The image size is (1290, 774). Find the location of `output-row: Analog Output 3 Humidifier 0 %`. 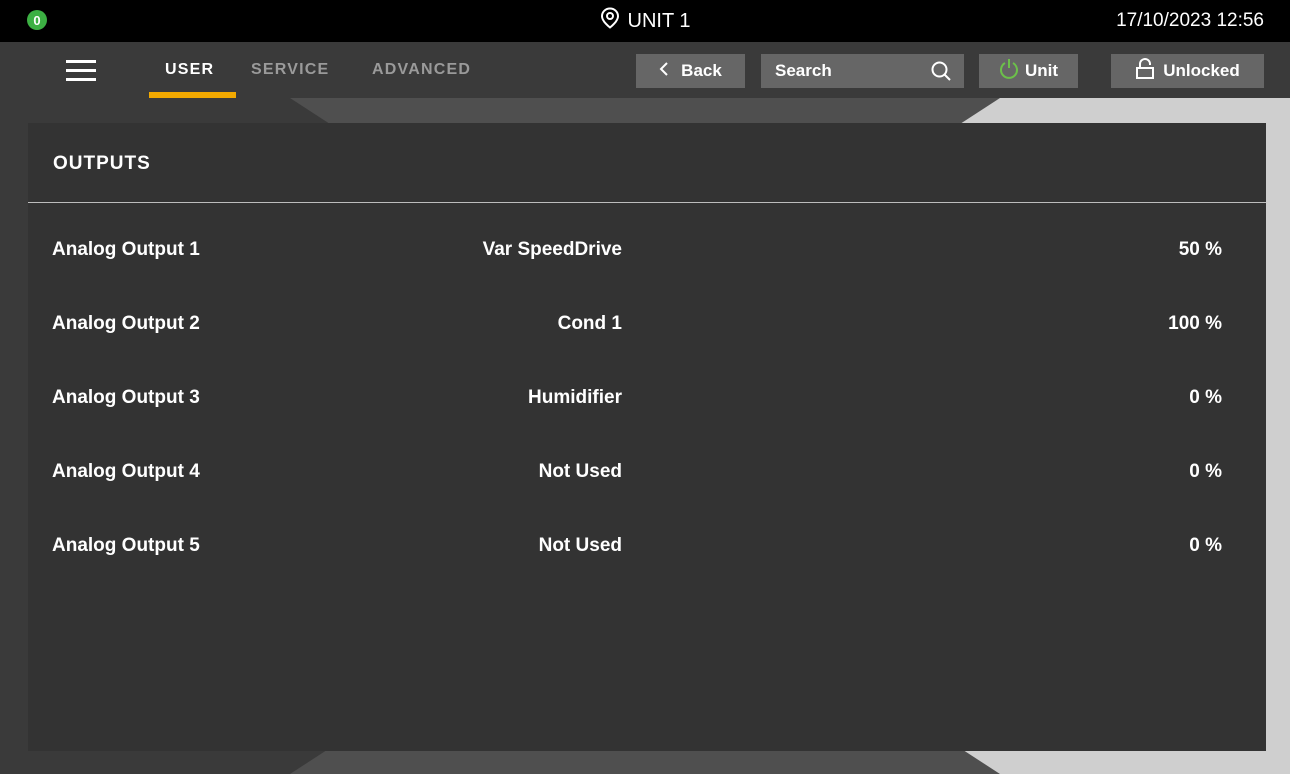

output-row: Analog Output 3 Humidifier 0 % is located at coordinates (647, 398).